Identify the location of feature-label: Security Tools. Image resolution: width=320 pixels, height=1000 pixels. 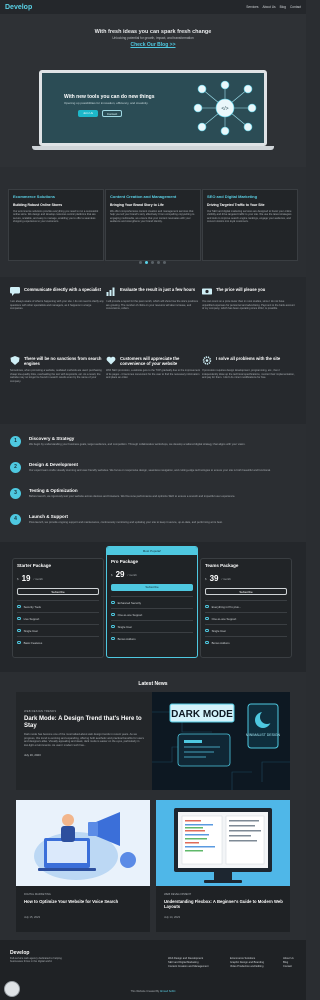
(32, 606).